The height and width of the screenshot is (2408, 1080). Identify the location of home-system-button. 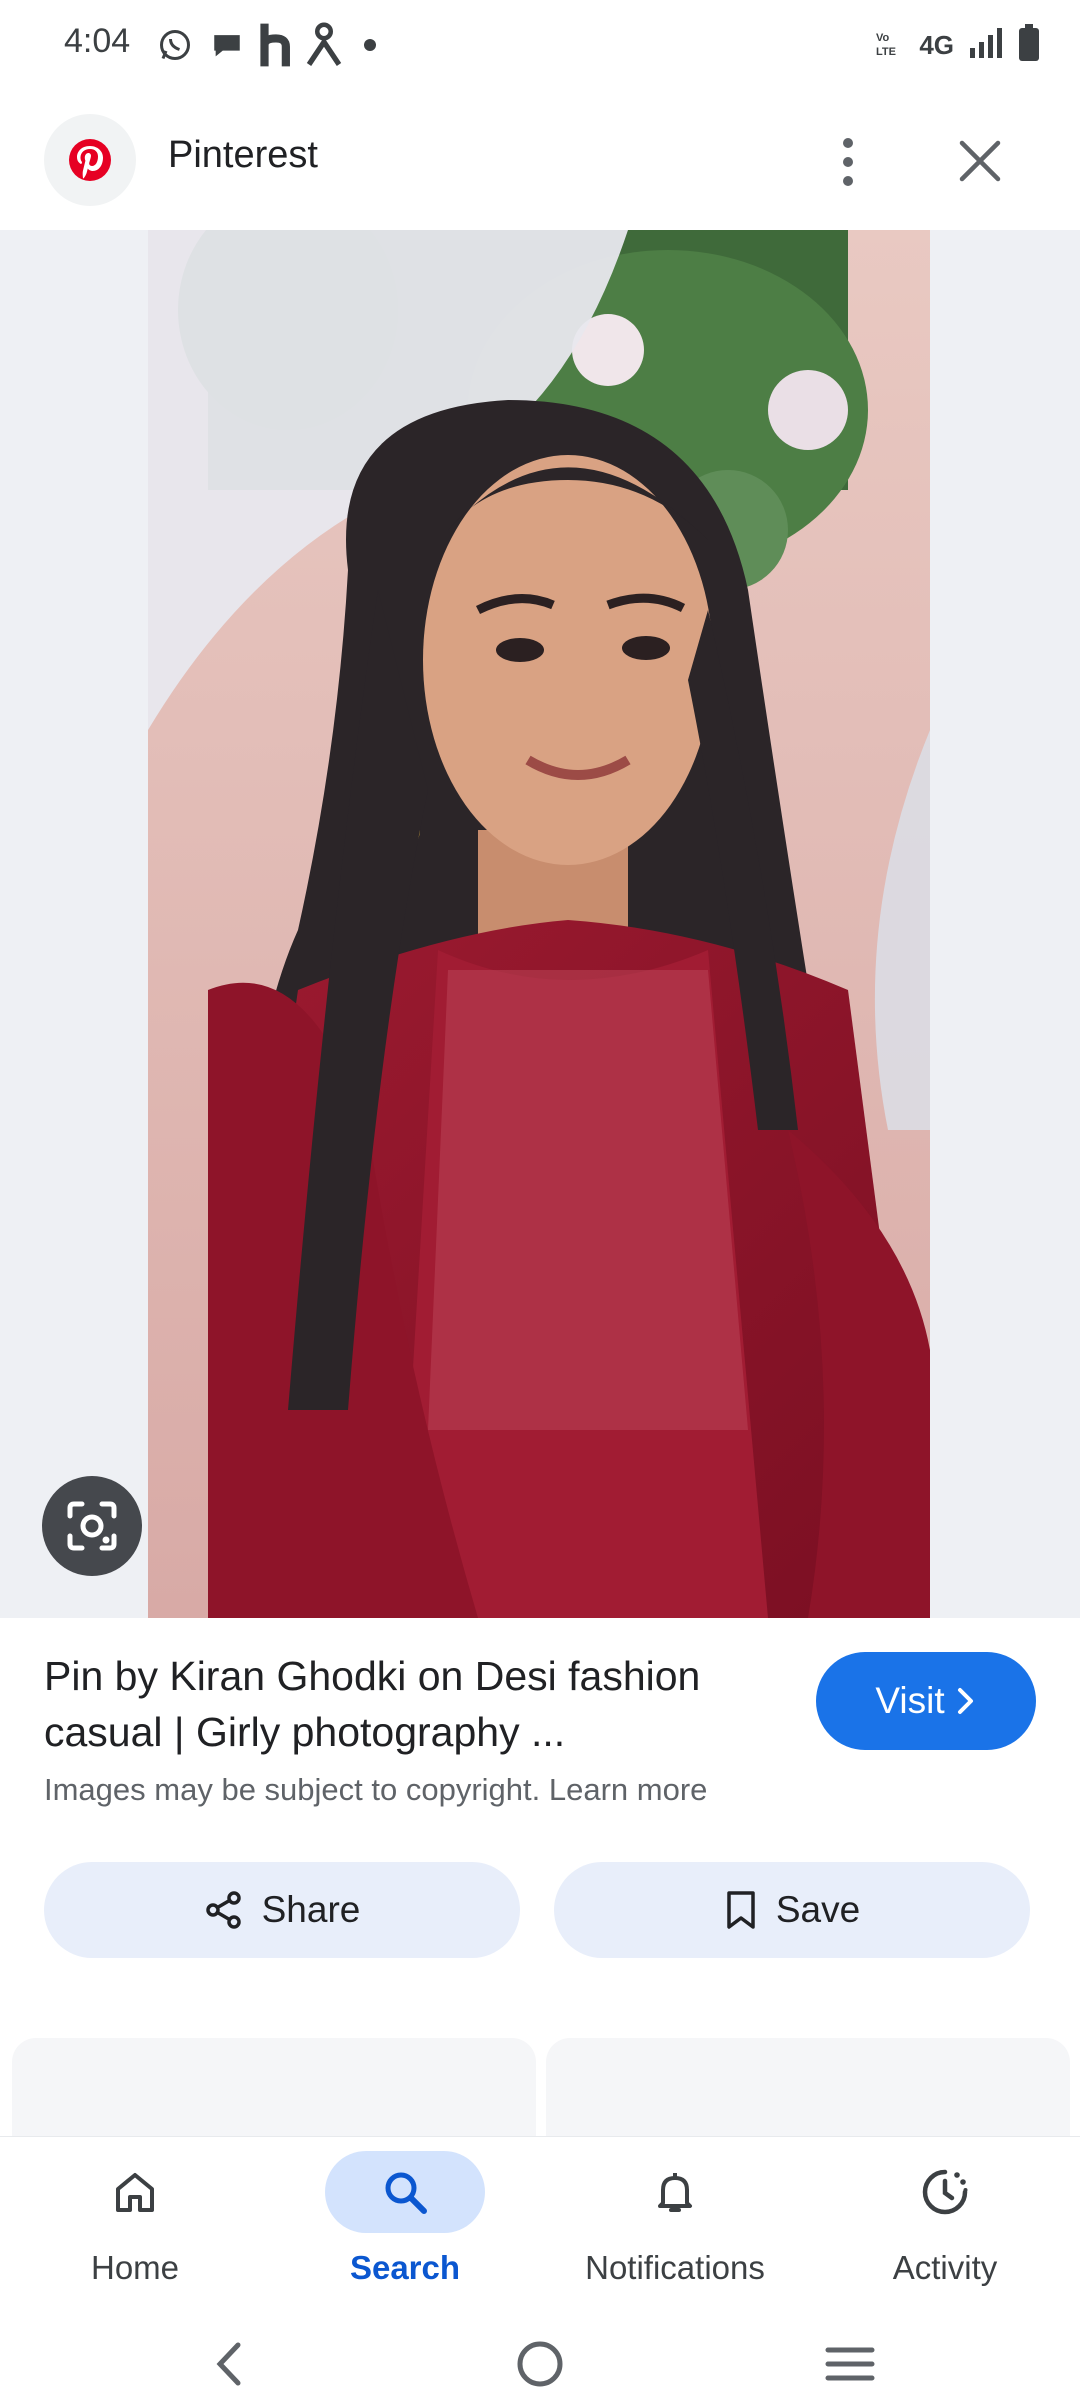
(540, 2364).